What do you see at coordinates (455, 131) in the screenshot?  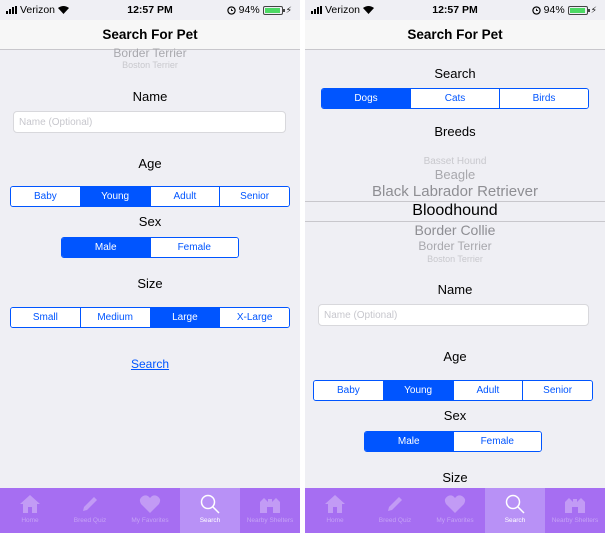 I see `breeds-label: Breeds` at bounding box center [455, 131].